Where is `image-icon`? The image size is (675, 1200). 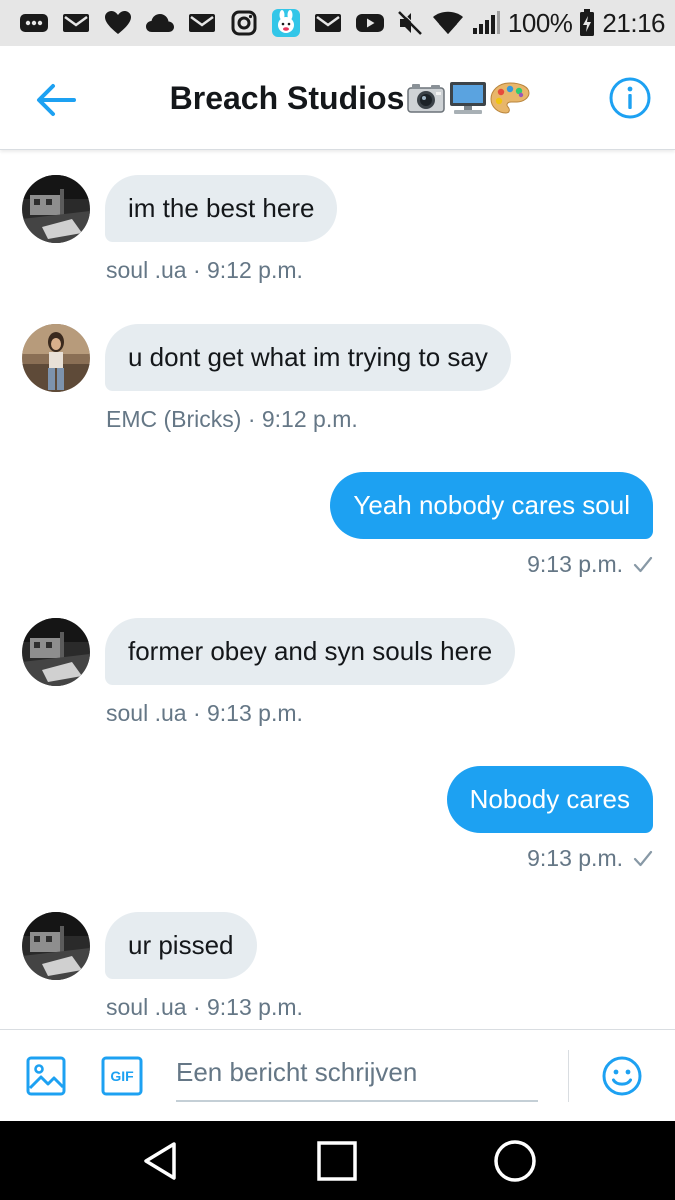 image-icon is located at coordinates (46, 1076).